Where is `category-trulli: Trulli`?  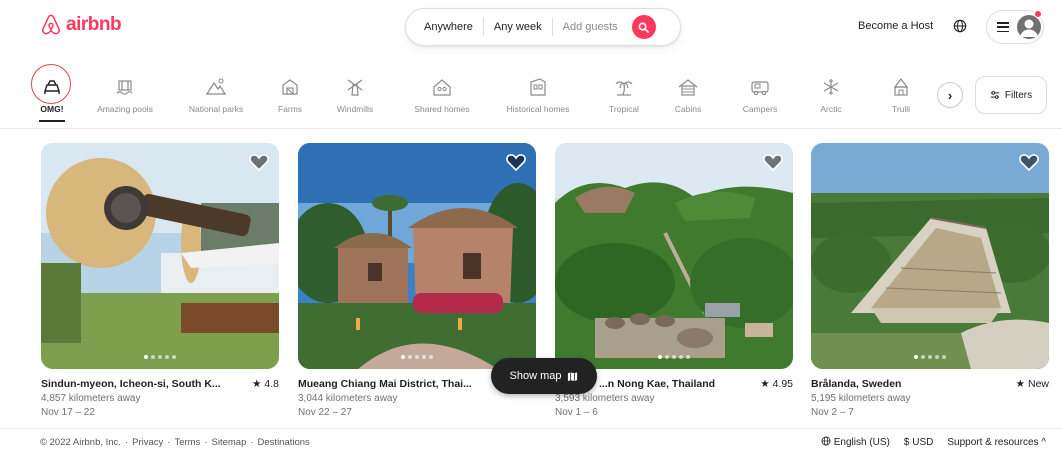 category-trulli: Trulli is located at coordinates (901, 96).